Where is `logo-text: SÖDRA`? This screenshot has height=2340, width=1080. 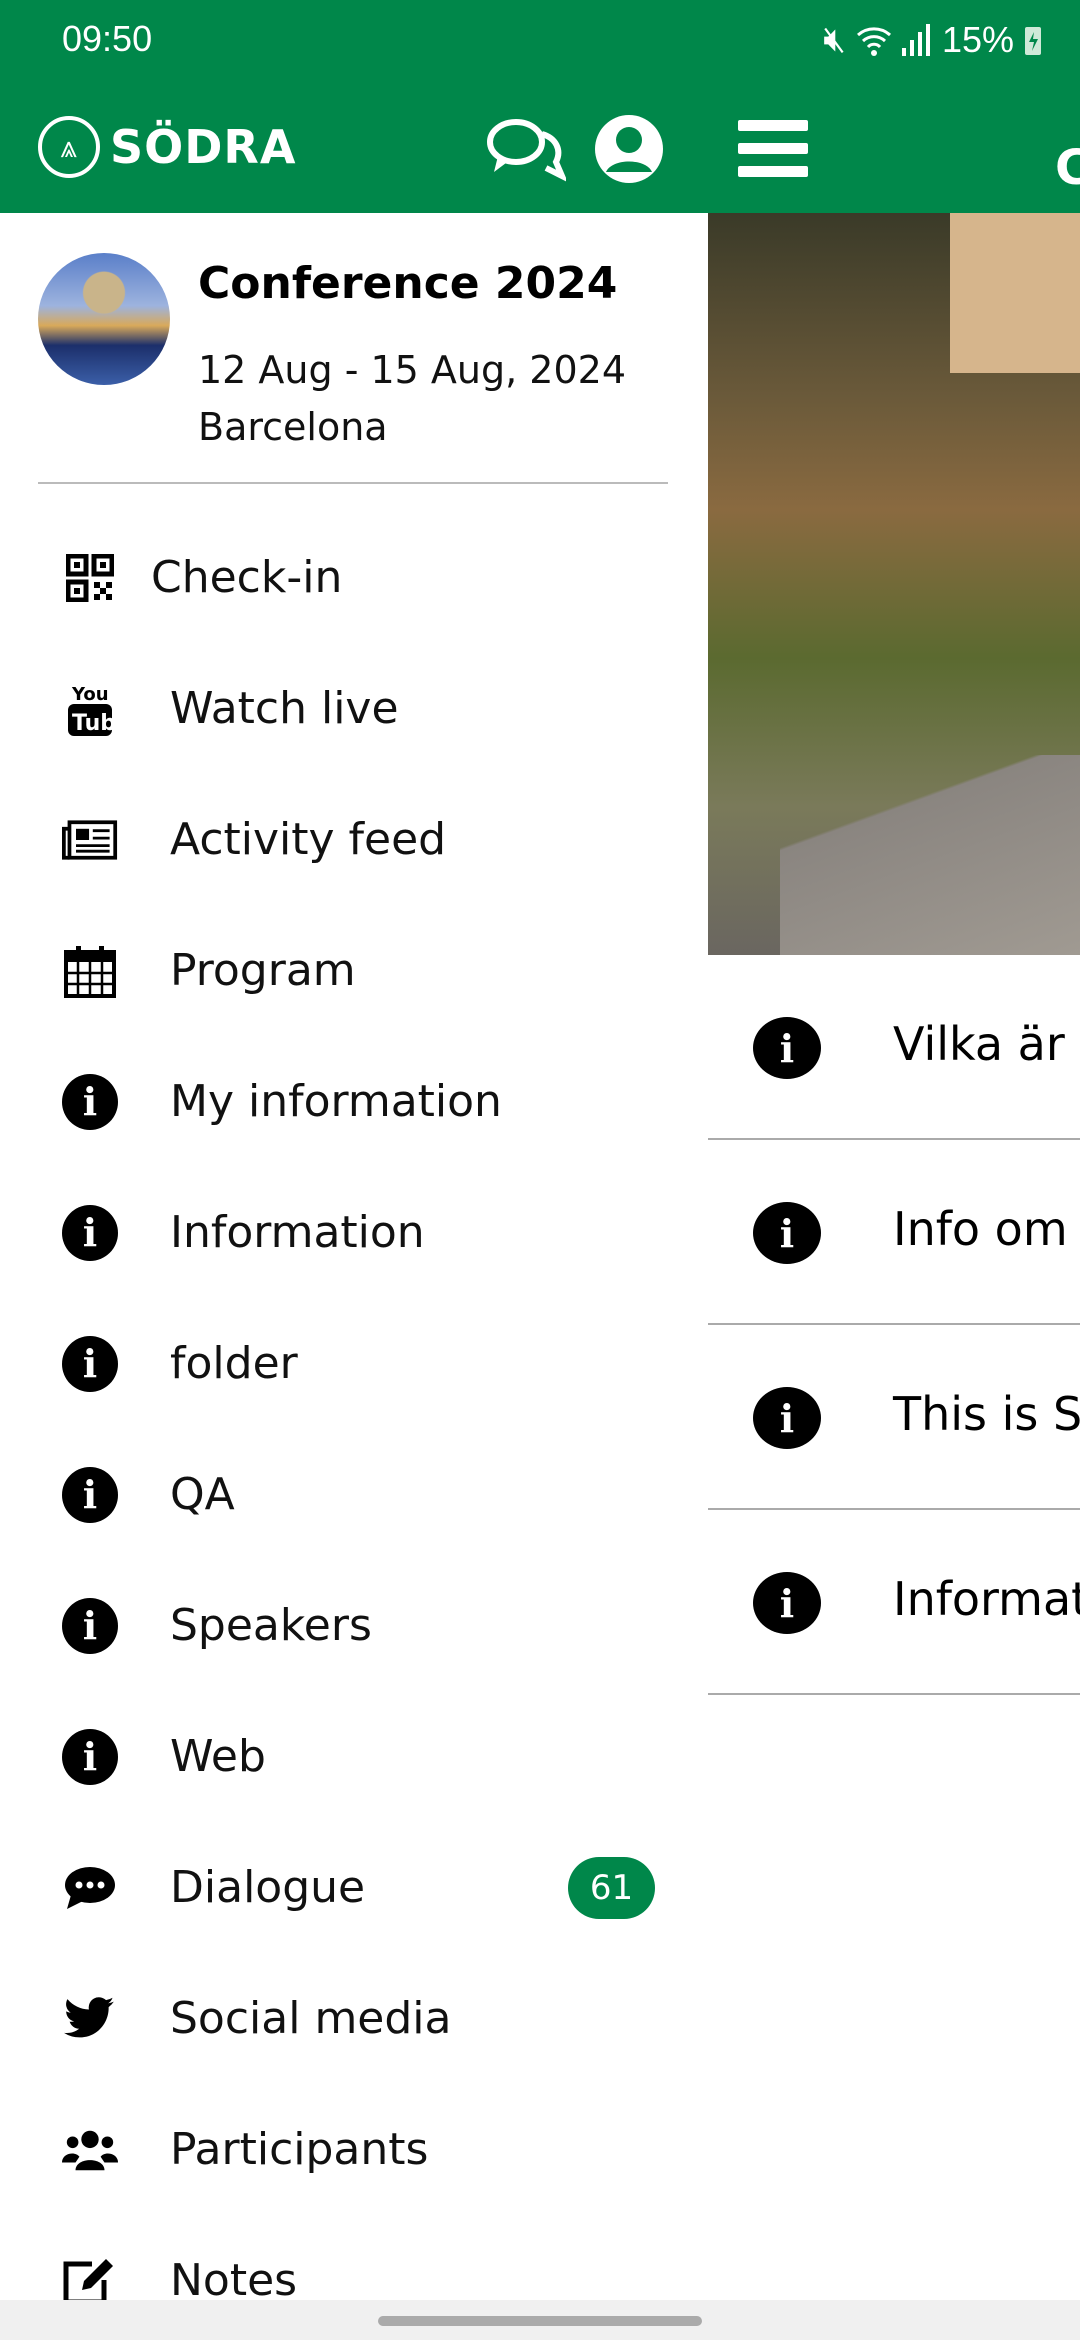
logo-text: SÖDRA is located at coordinates (203, 147).